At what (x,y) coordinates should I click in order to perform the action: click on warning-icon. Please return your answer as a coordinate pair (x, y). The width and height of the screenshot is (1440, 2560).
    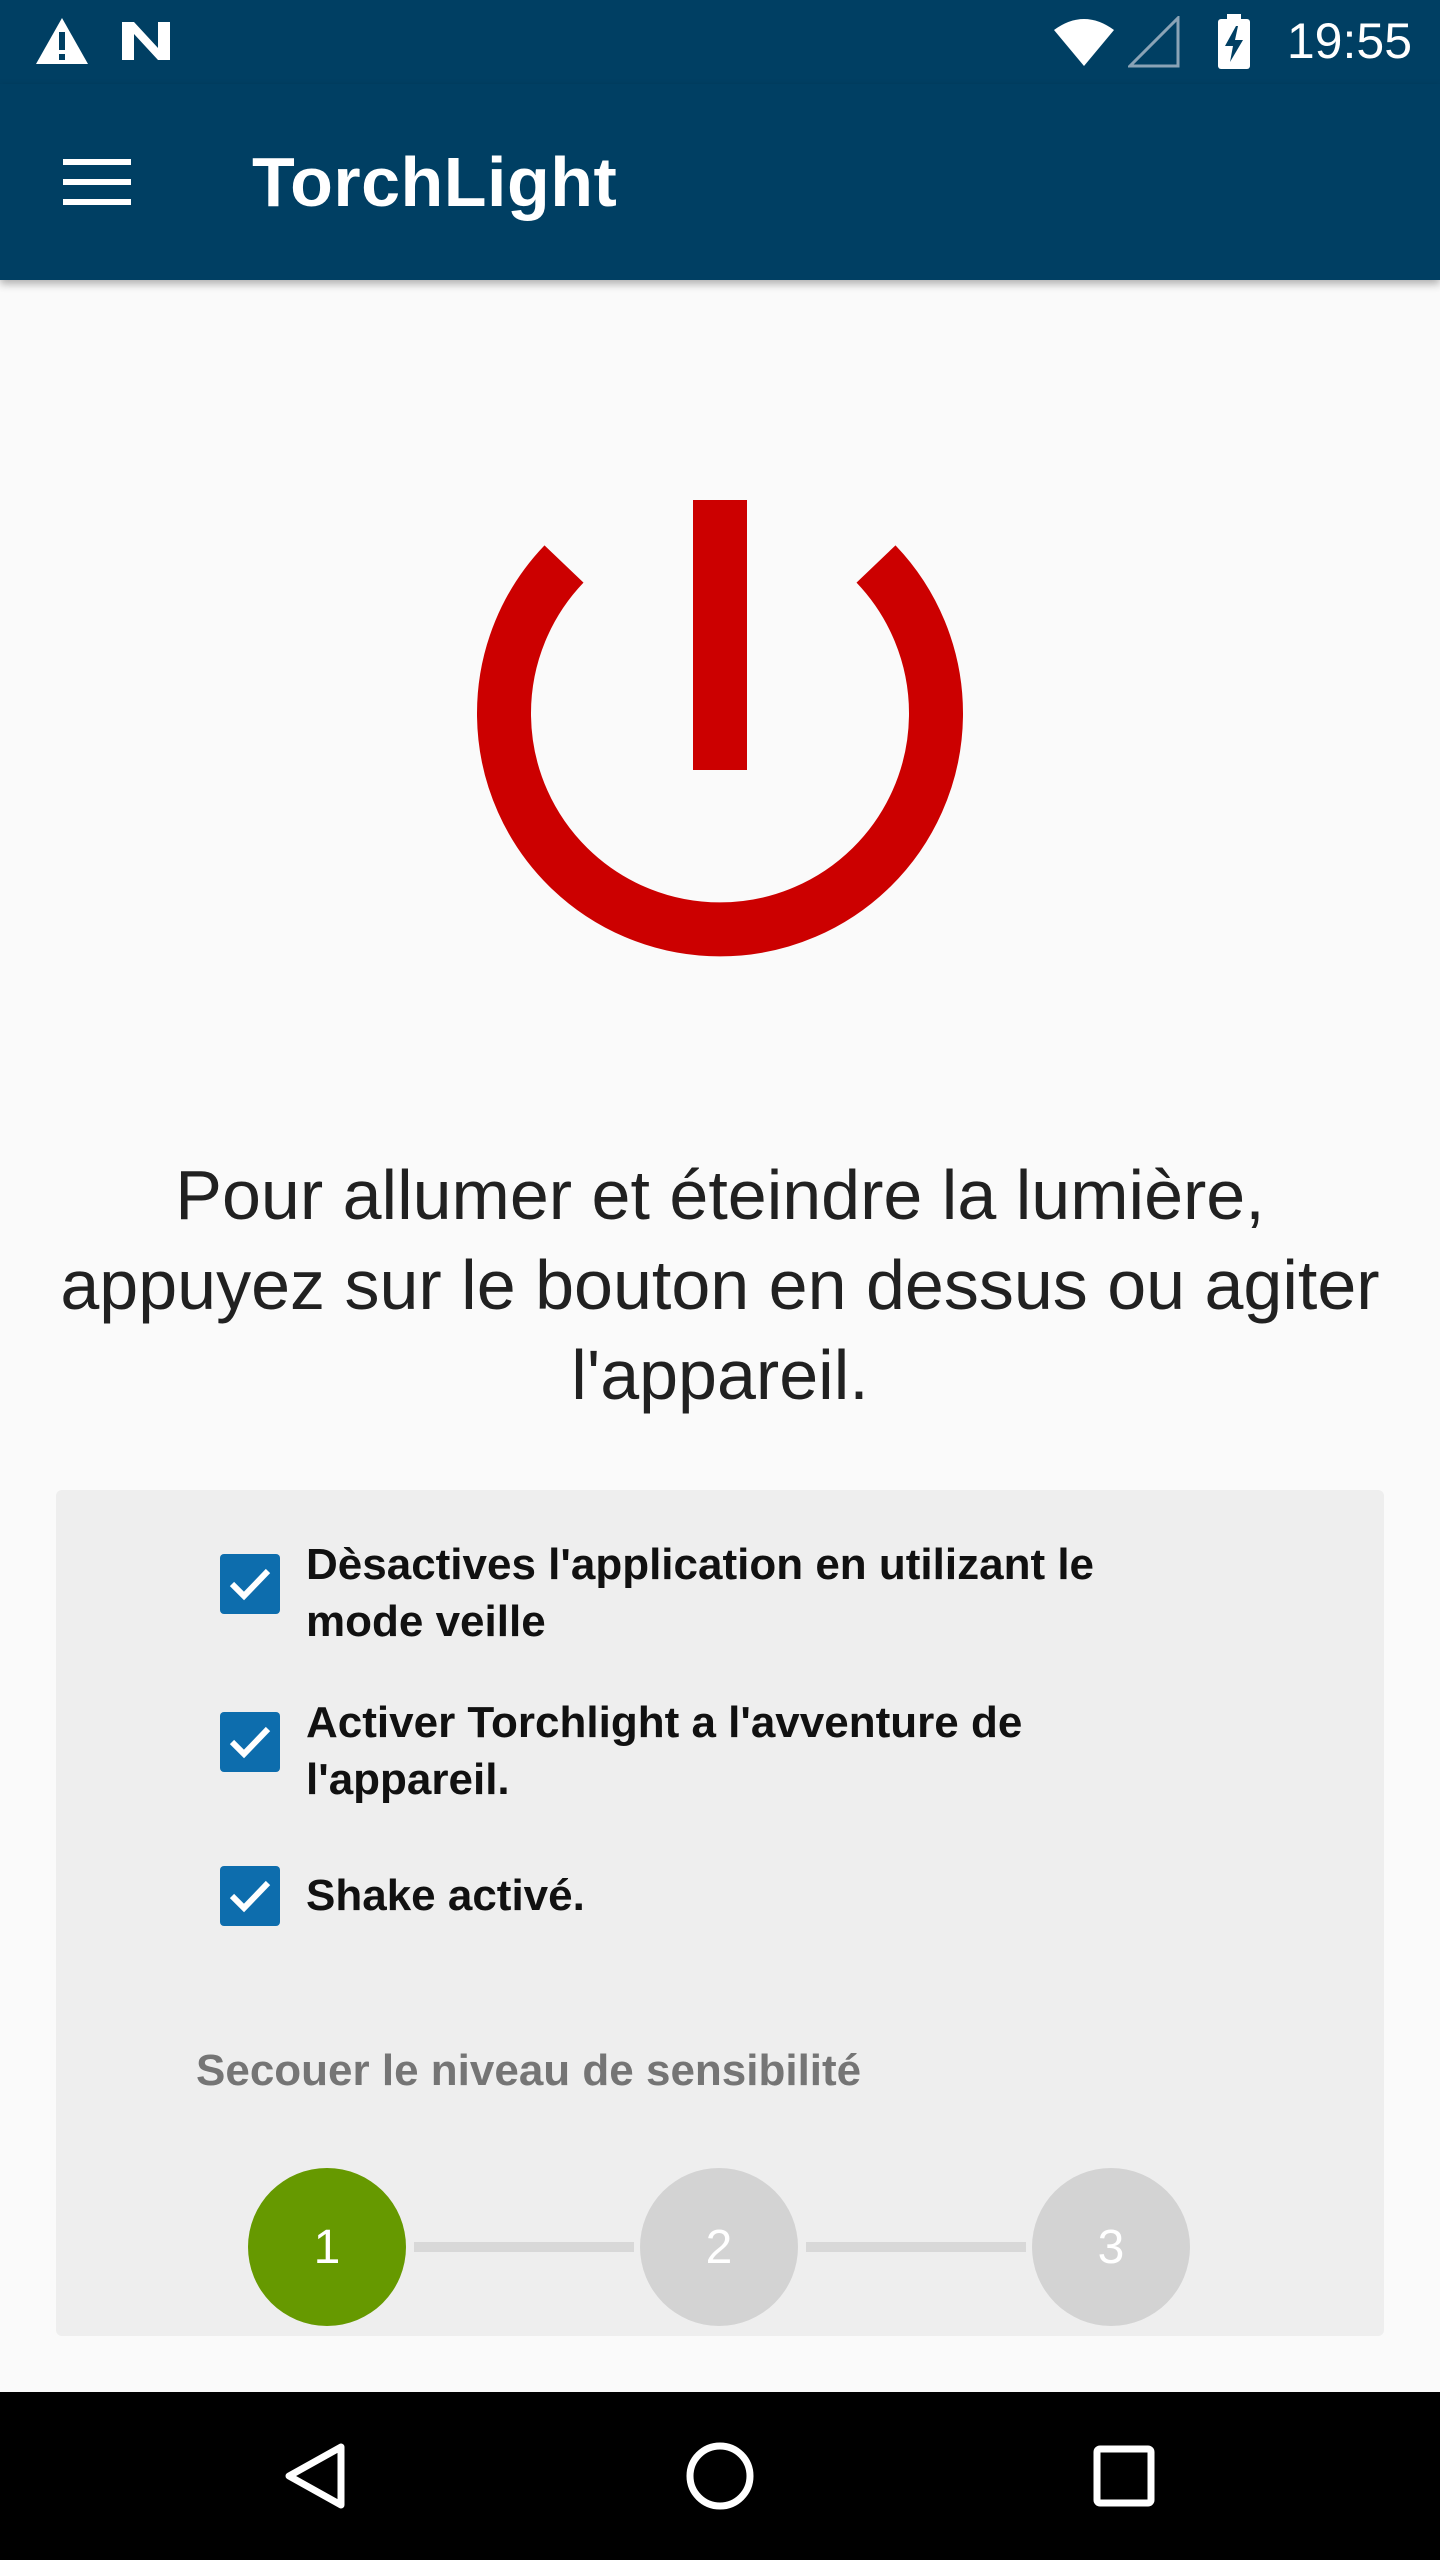
    Looking at the image, I should click on (62, 43).